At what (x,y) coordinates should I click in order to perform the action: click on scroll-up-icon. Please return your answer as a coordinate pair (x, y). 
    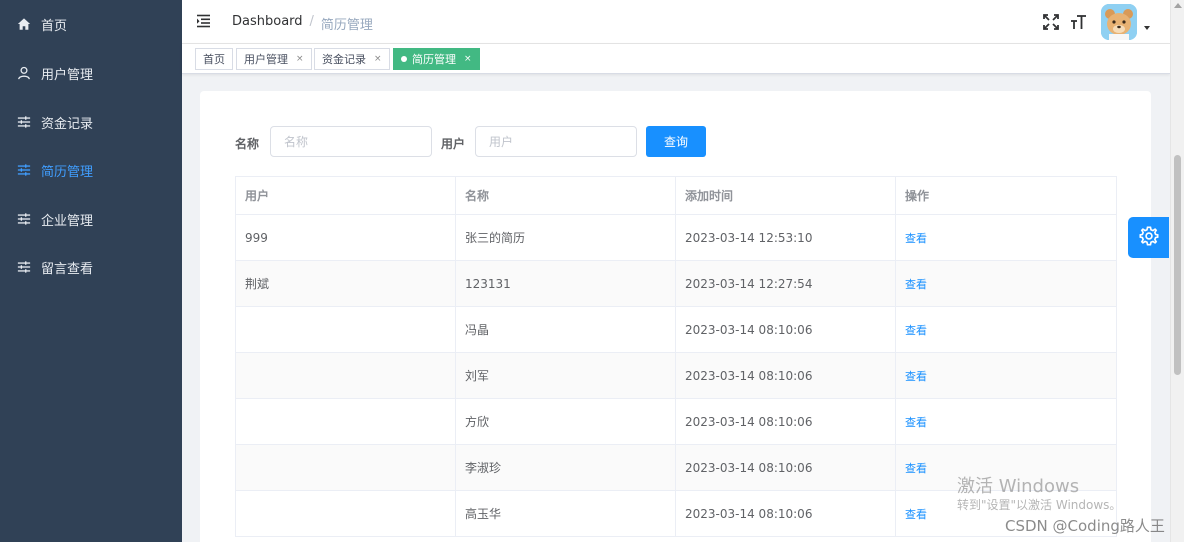
    Looking at the image, I should click on (1178, 5).